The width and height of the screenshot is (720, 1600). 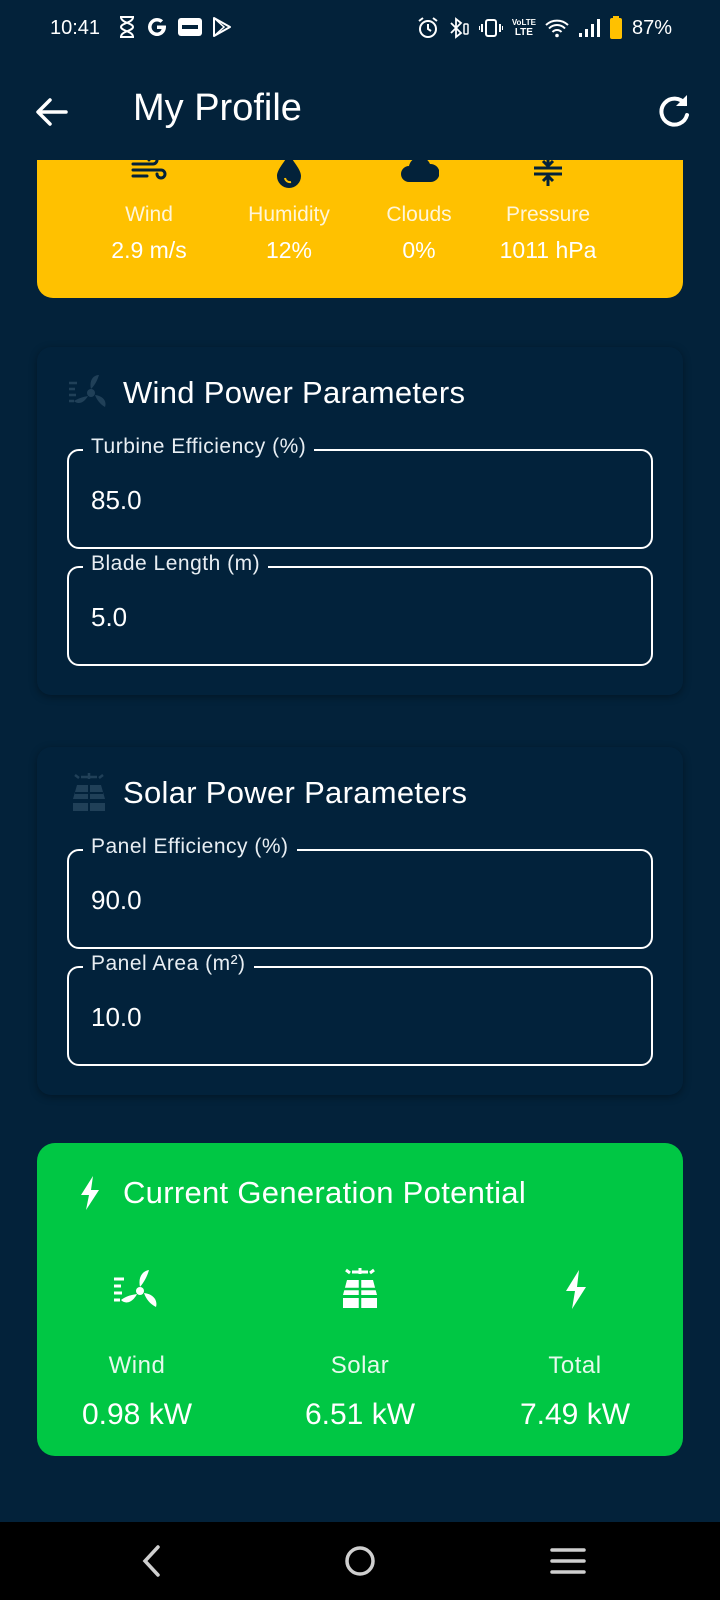 I want to click on solar-params-header: Solar Power Parameters, so click(x=267, y=793).